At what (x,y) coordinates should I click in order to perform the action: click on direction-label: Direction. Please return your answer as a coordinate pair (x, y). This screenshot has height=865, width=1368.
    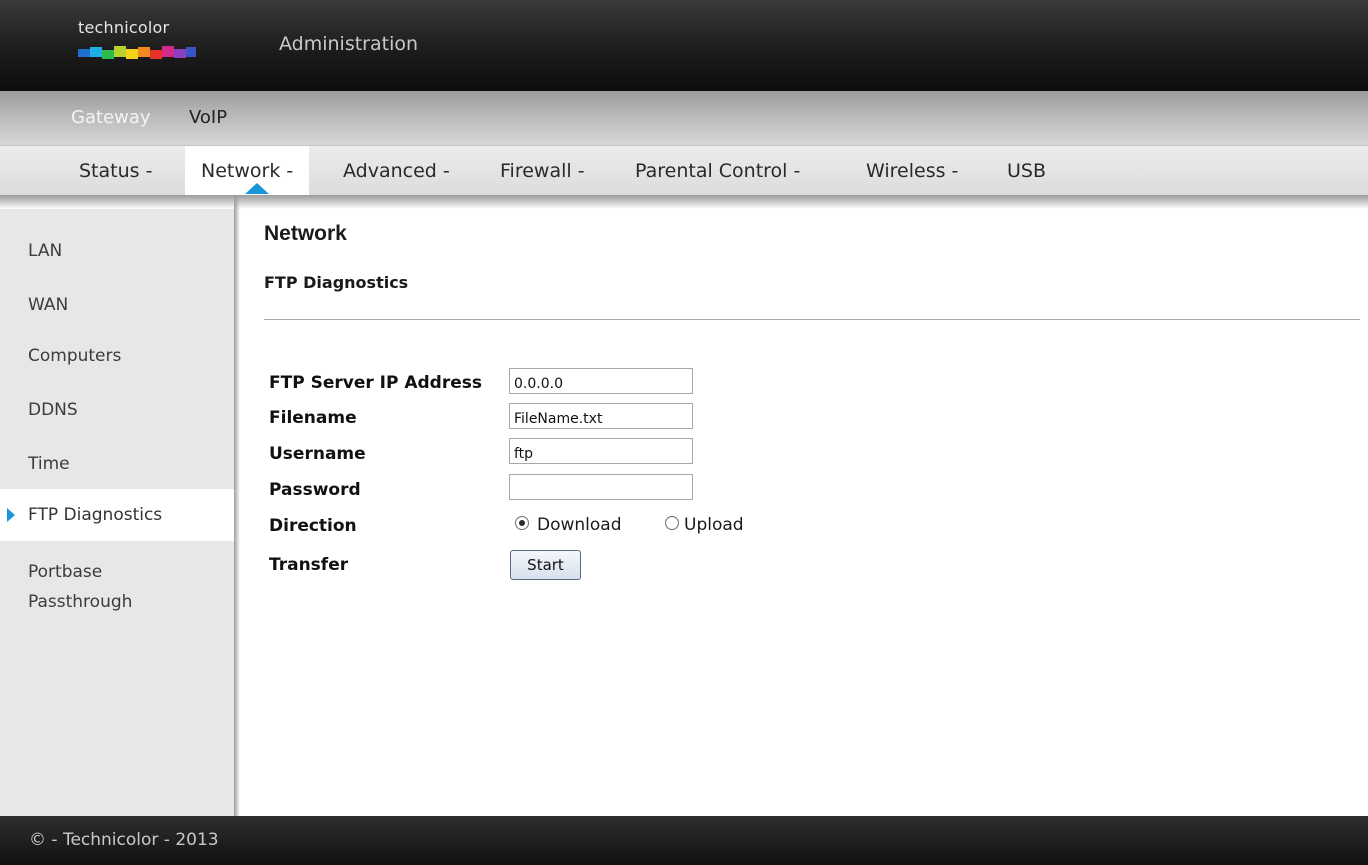
    Looking at the image, I should click on (313, 526).